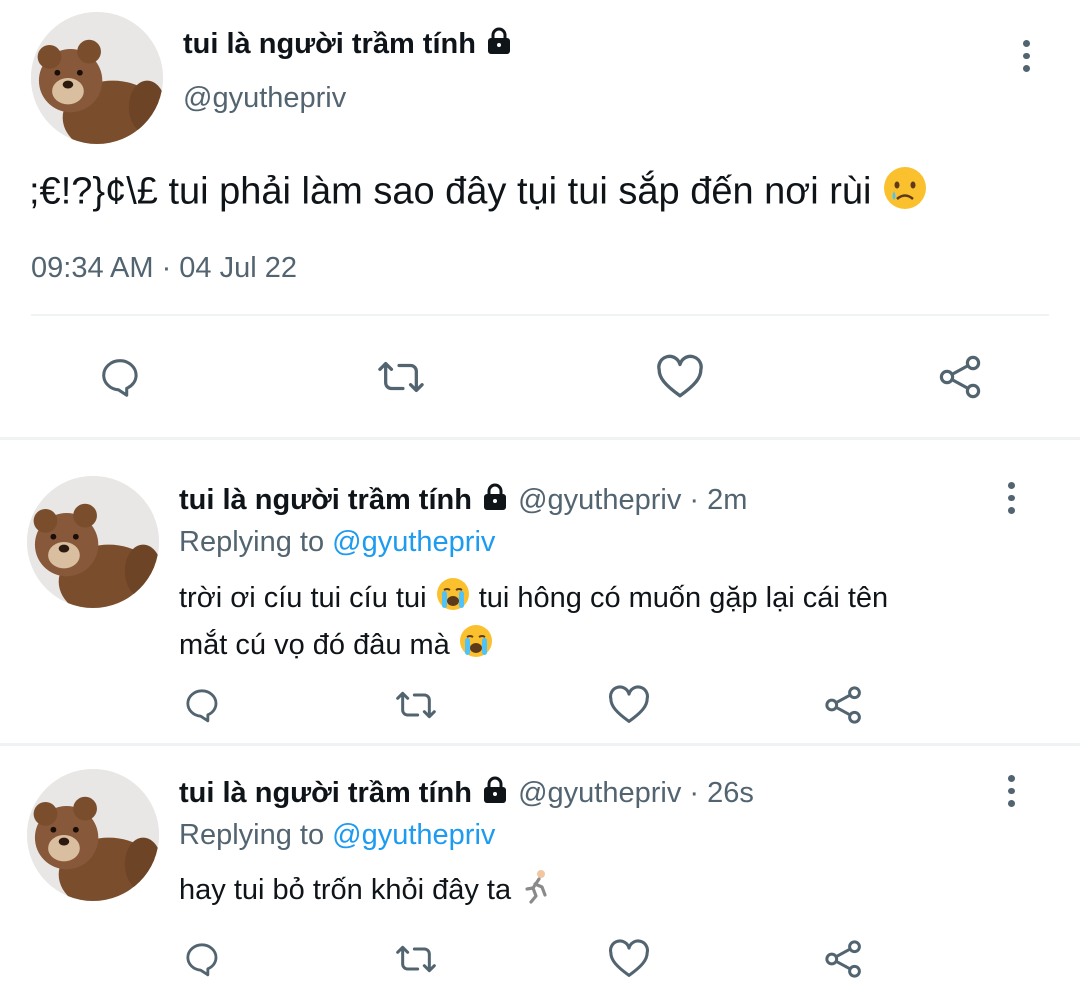  I want to click on relative-time: · 26s, so click(721, 793).